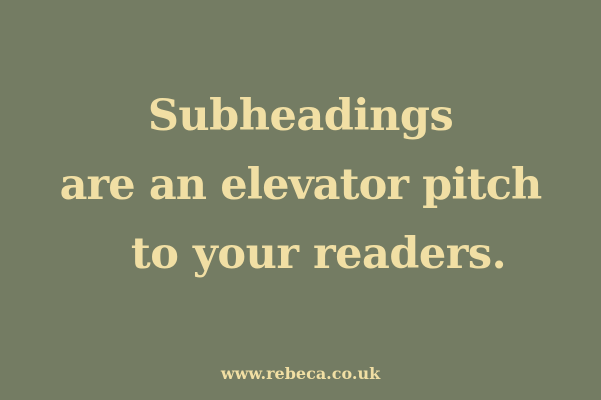 The image size is (601, 400). What do you see at coordinates (300, 116) in the screenshot?
I see `quote-line-1: Subheadings` at bounding box center [300, 116].